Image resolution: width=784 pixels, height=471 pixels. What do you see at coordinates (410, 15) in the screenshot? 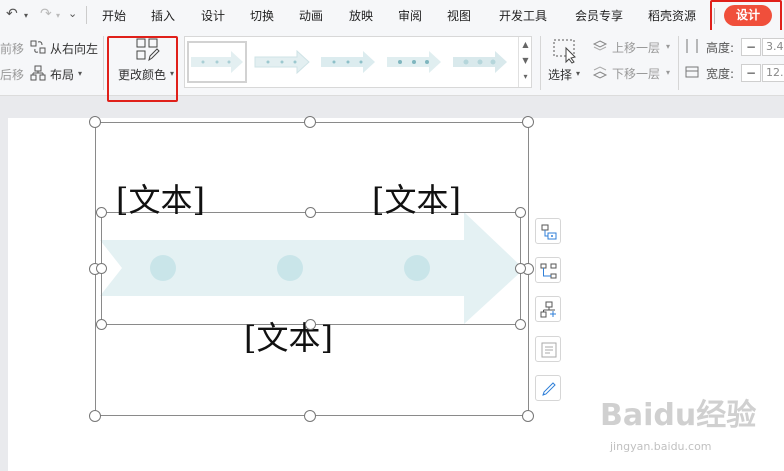
I see `tab-review: 审阅` at bounding box center [410, 15].